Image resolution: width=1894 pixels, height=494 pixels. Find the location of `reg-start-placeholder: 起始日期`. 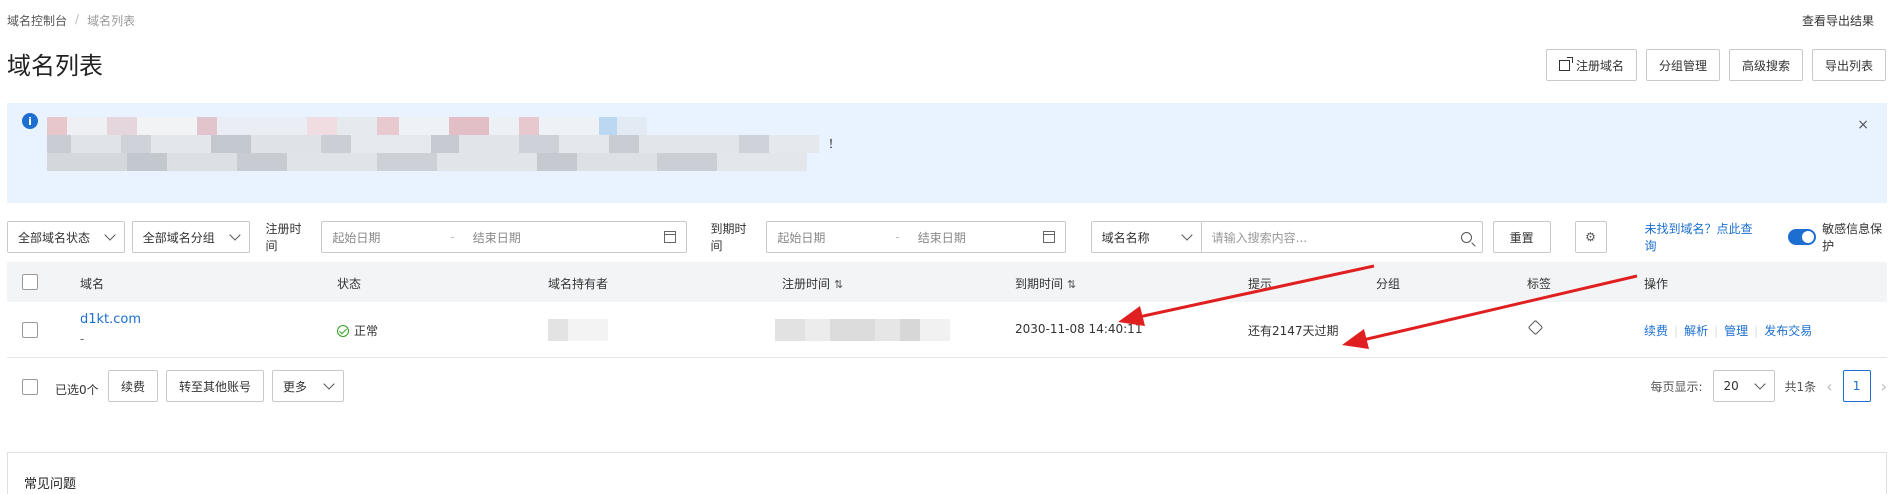

reg-start-placeholder: 起始日期 is located at coordinates (356, 237).